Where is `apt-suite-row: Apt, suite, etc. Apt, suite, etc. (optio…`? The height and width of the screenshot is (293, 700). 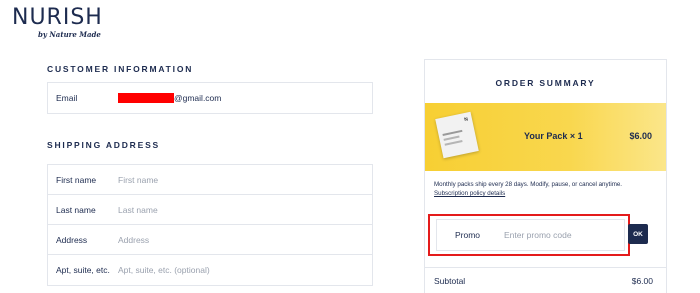
apt-suite-row: Apt, suite, etc. Apt, suite, etc. (optio… is located at coordinates (210, 270).